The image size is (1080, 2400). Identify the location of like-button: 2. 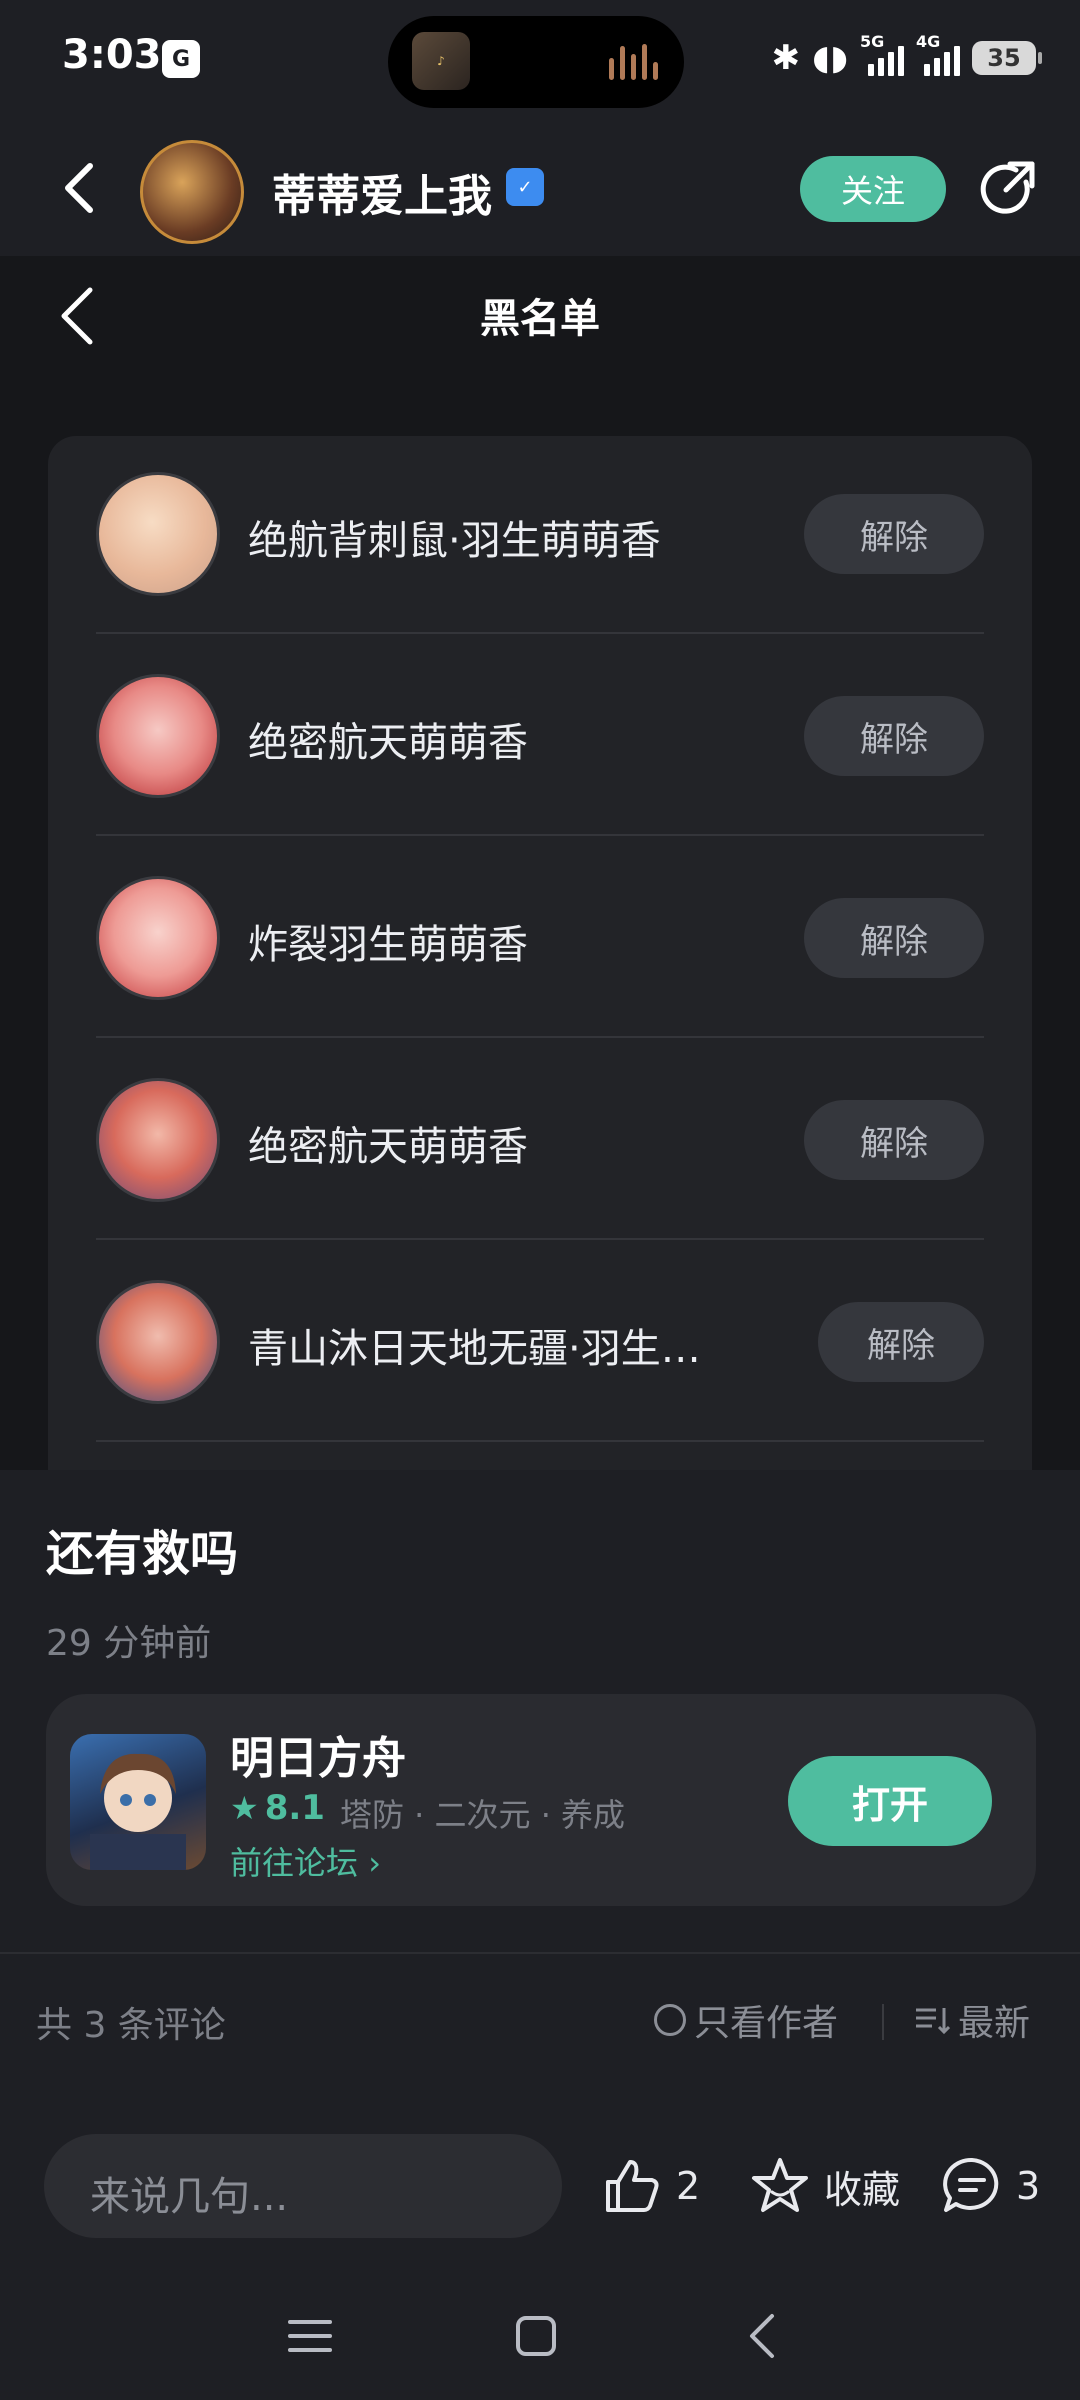
(650, 2186).